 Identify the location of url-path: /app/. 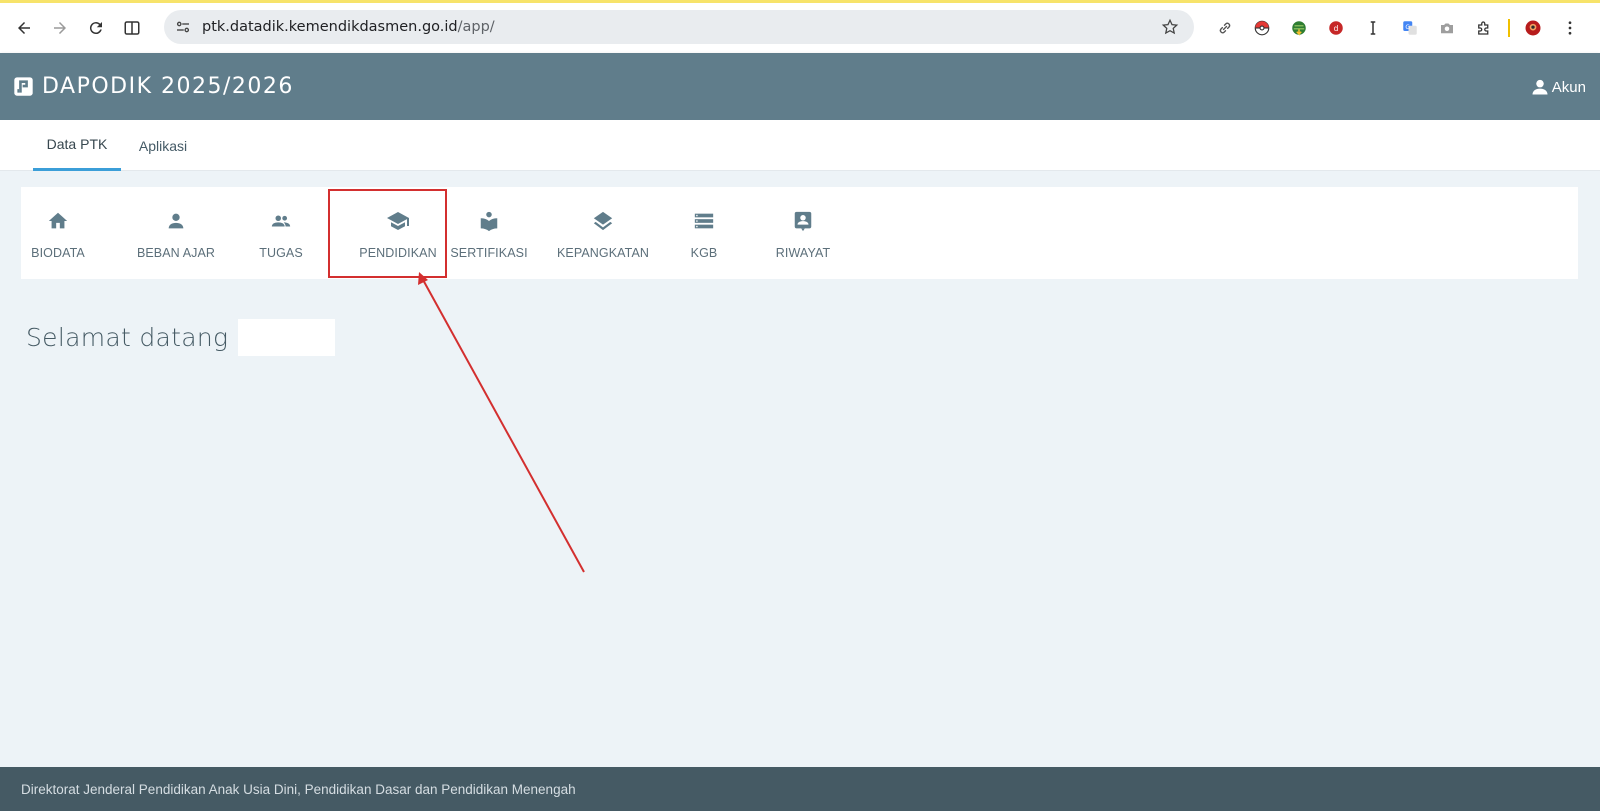
(476, 27).